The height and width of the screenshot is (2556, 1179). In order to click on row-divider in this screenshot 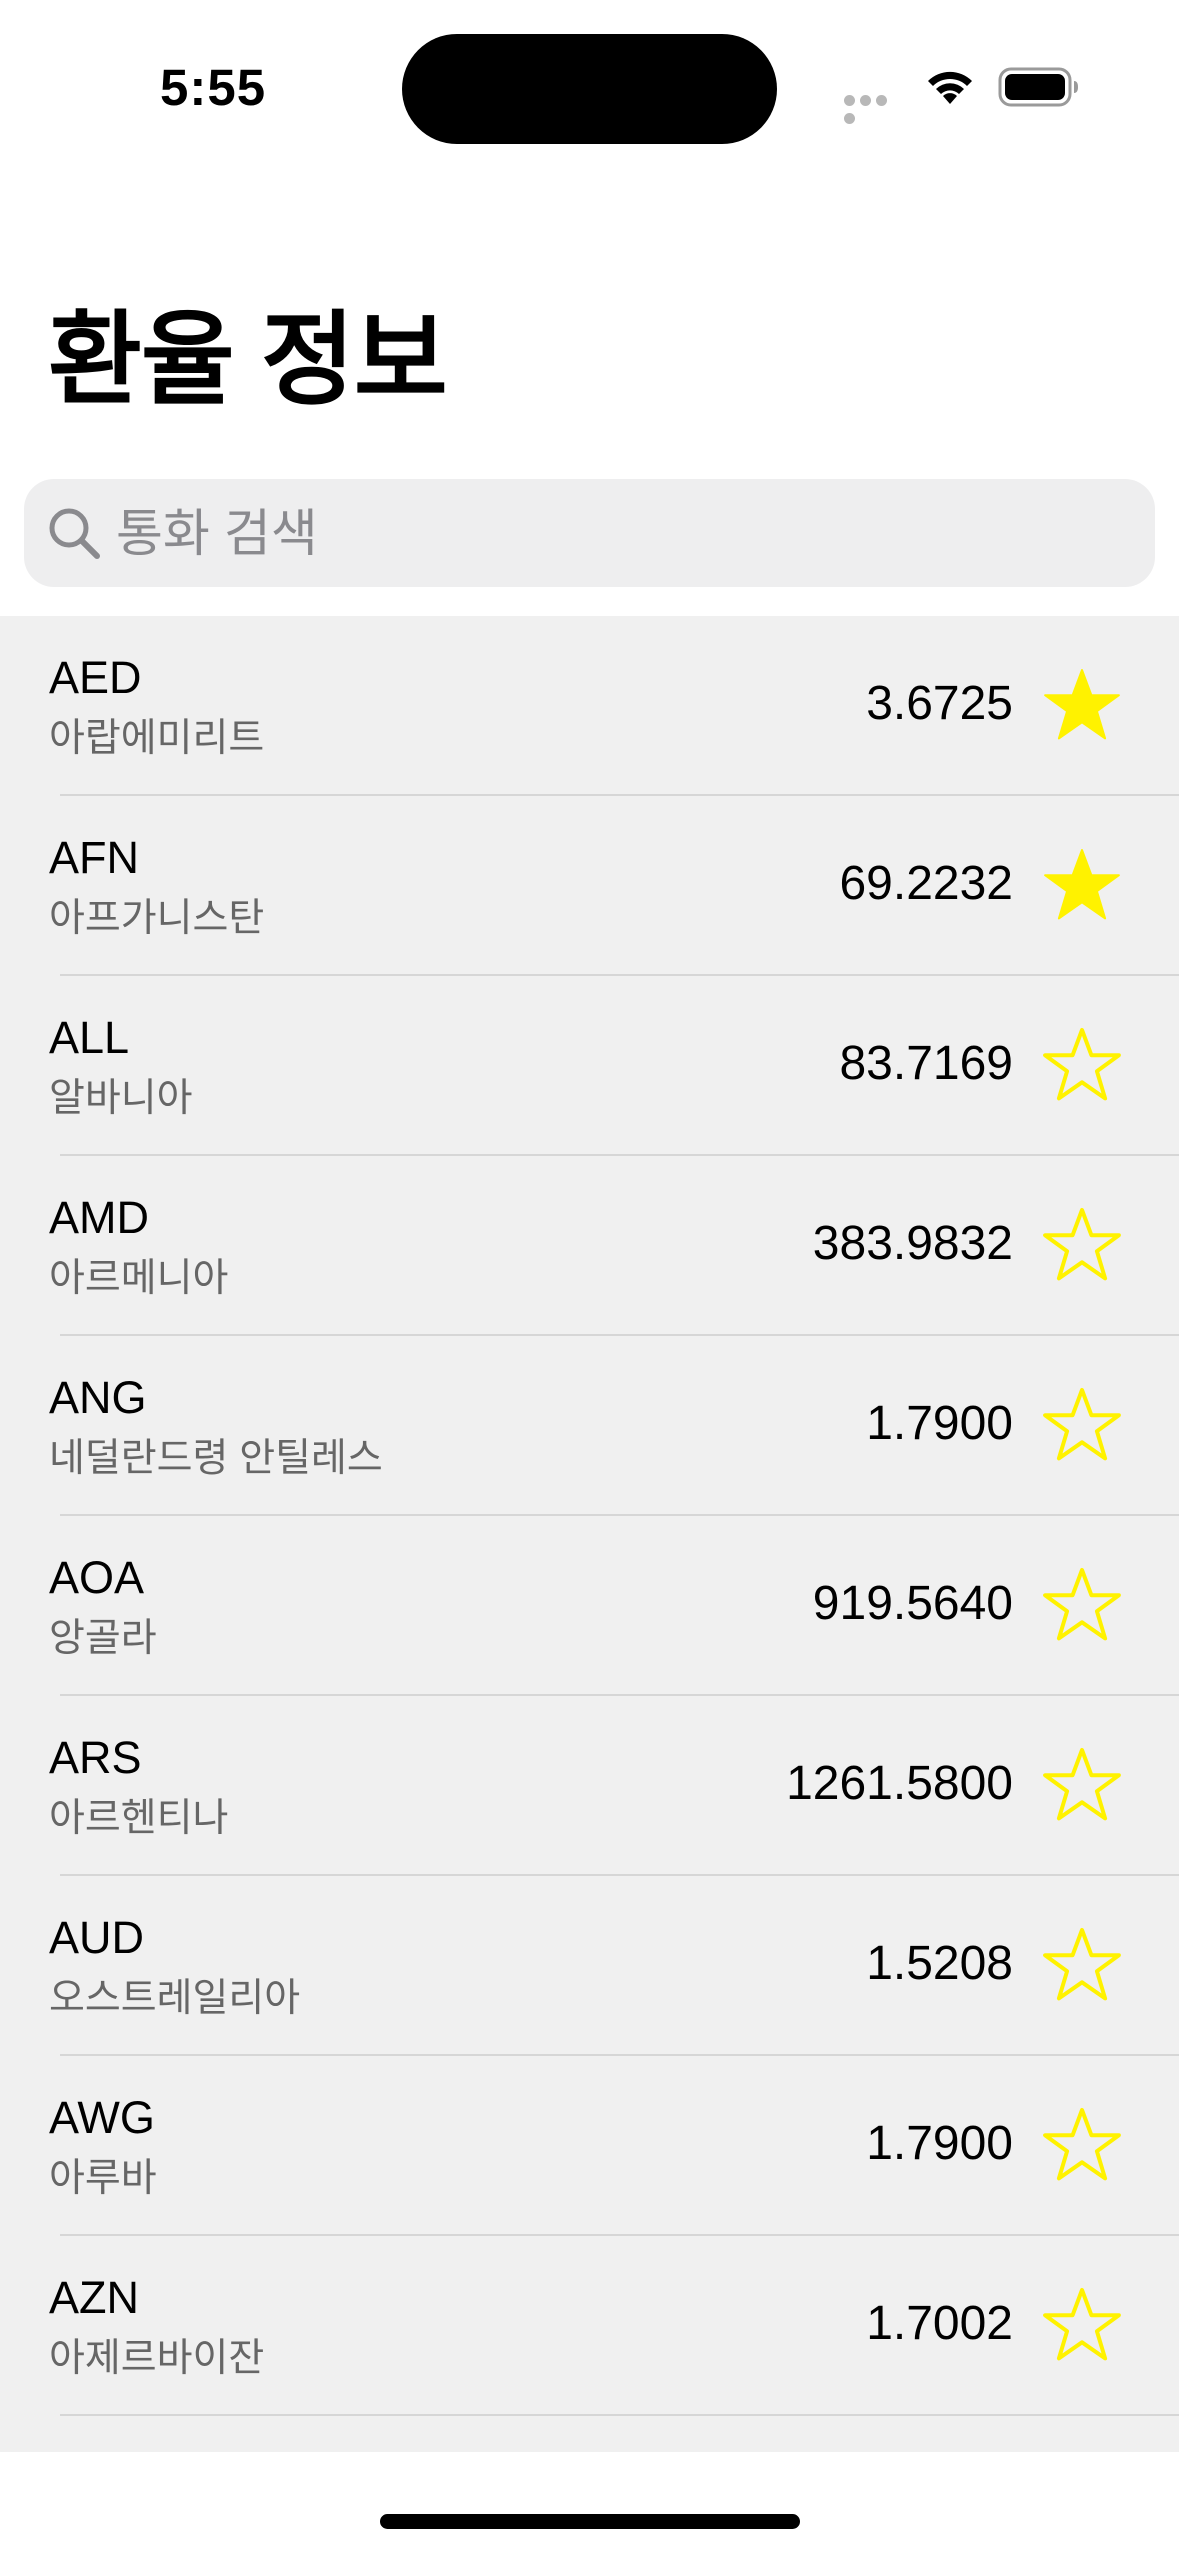, I will do `click(619, 2415)`.